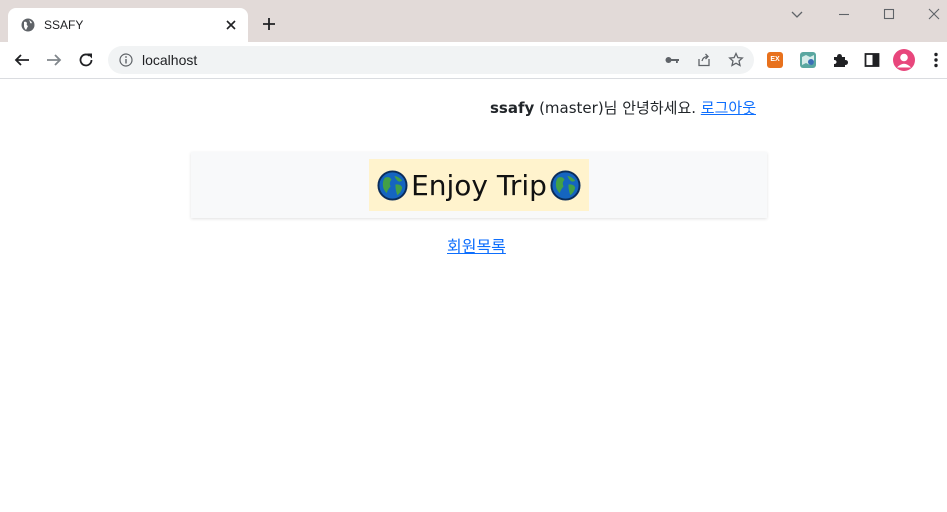  I want to click on tab-title: SSAFY, so click(64, 25).